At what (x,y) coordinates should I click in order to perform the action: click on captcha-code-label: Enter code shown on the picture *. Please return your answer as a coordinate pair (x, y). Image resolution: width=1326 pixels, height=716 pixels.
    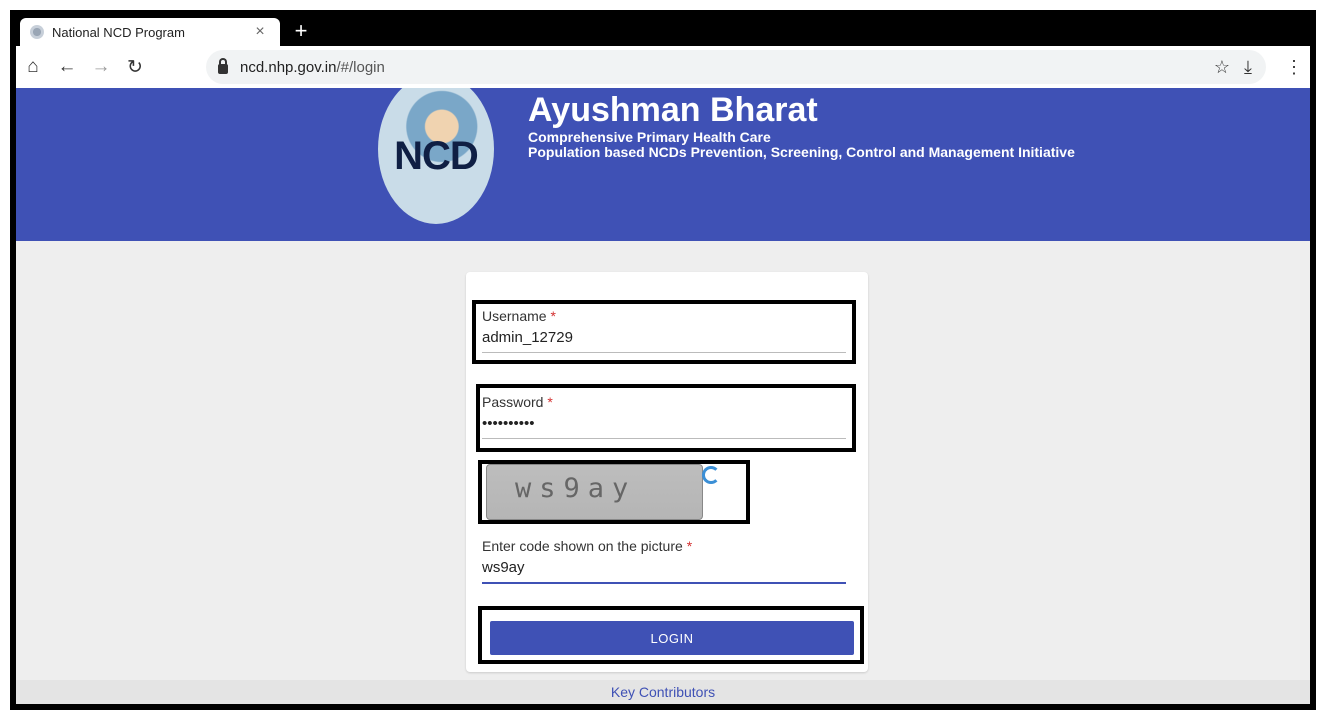
    Looking at the image, I should click on (587, 546).